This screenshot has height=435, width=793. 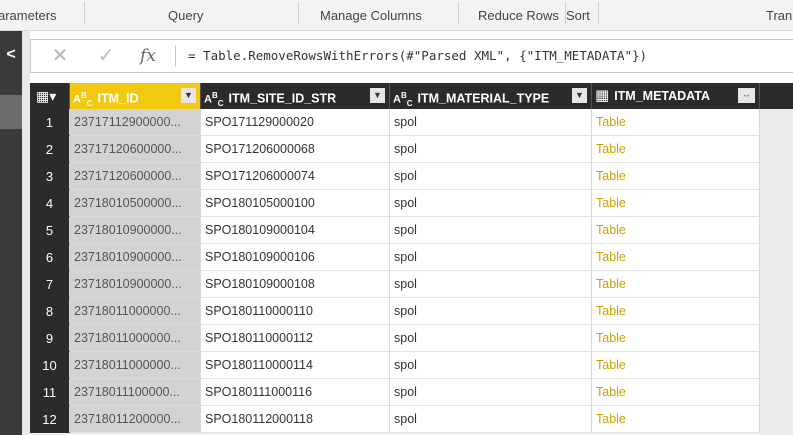 I want to click on cancel-formula-icon: ✕, so click(x=60, y=56).